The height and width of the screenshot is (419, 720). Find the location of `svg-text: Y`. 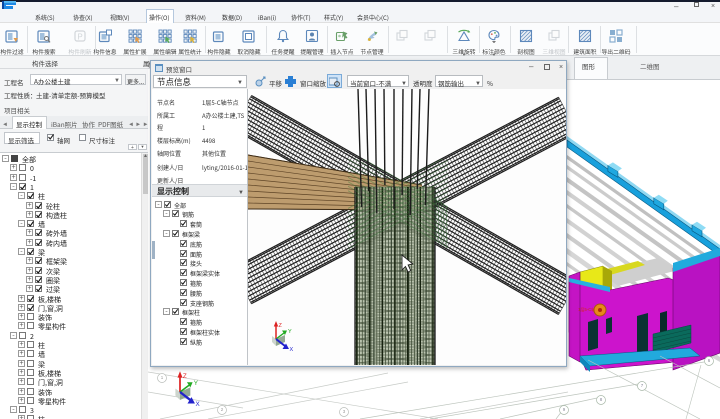

svg-text: Y is located at coordinates (290, 332).